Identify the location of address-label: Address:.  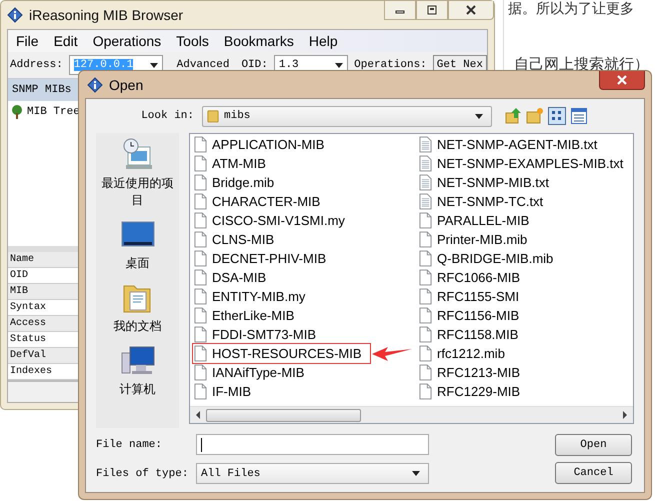
(36, 65).